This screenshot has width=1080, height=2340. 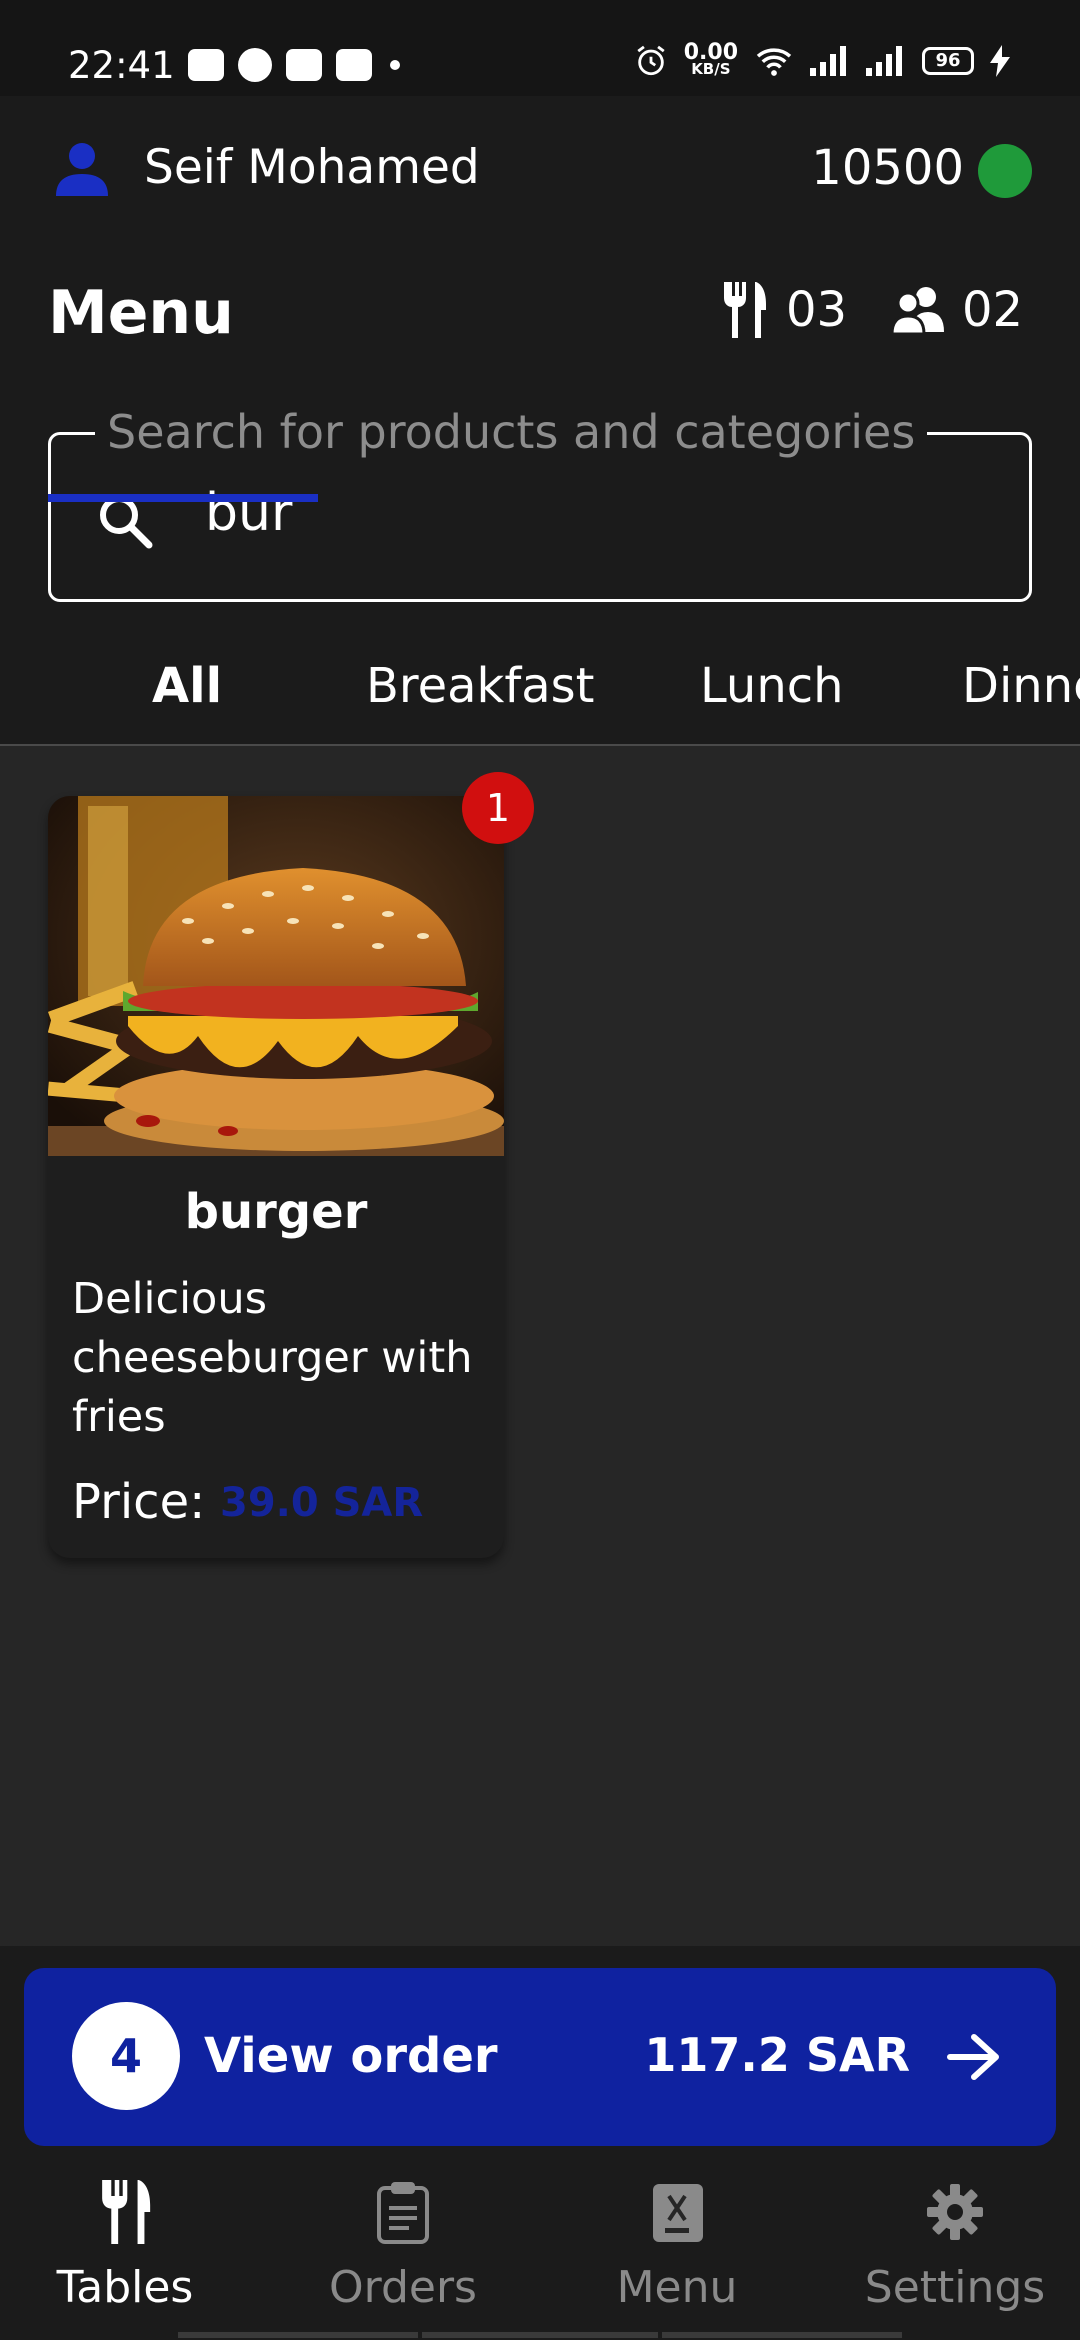 I want to click on people-icon, so click(x=918, y=310).